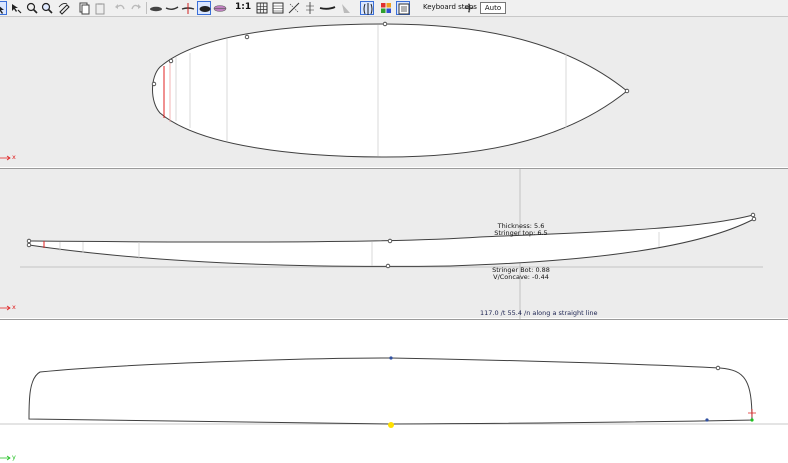 This screenshot has width=788, height=463. What do you see at coordinates (346, 8) in the screenshot?
I see `flatten-icon` at bounding box center [346, 8].